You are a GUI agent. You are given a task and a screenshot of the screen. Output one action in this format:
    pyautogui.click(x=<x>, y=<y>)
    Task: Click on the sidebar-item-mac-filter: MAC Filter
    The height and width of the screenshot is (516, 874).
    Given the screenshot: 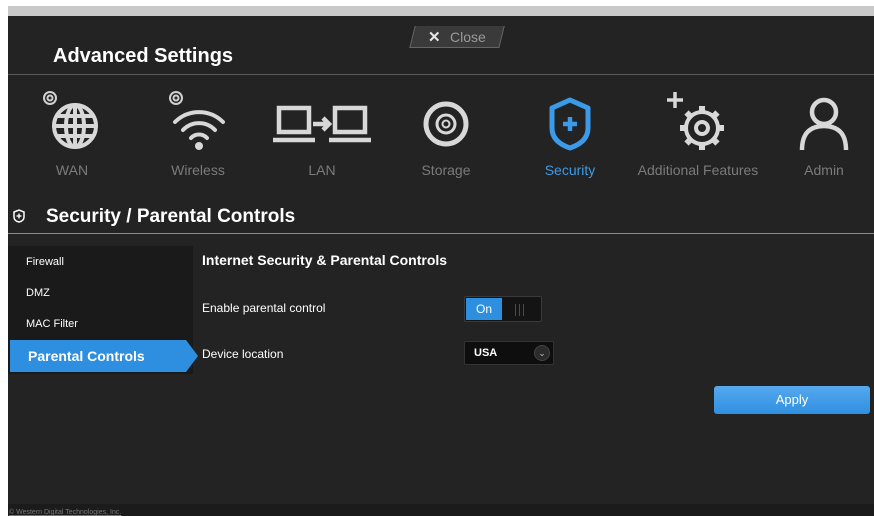 What is the action you would take?
    pyautogui.click(x=52, y=324)
    